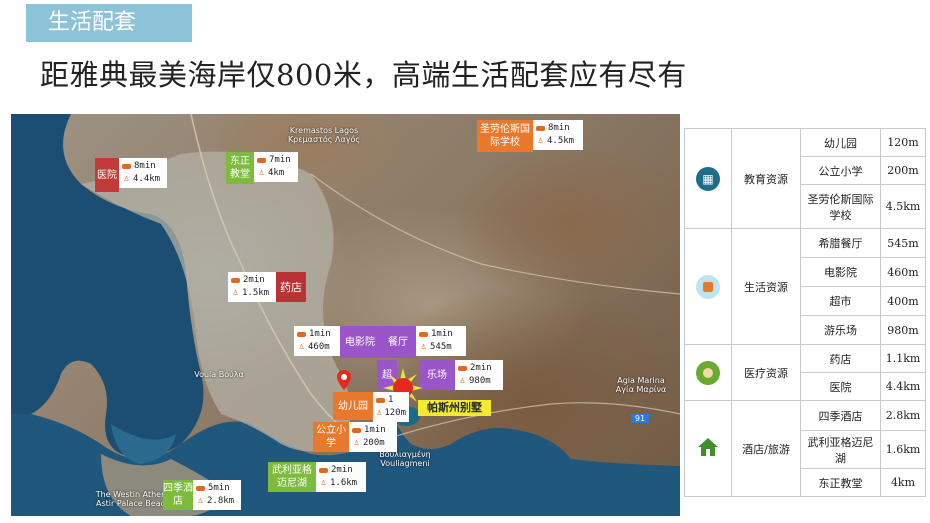 The height and width of the screenshot is (523, 930). What do you see at coordinates (766, 178) in the screenshot?
I see `category-education: 教育资源` at bounding box center [766, 178].